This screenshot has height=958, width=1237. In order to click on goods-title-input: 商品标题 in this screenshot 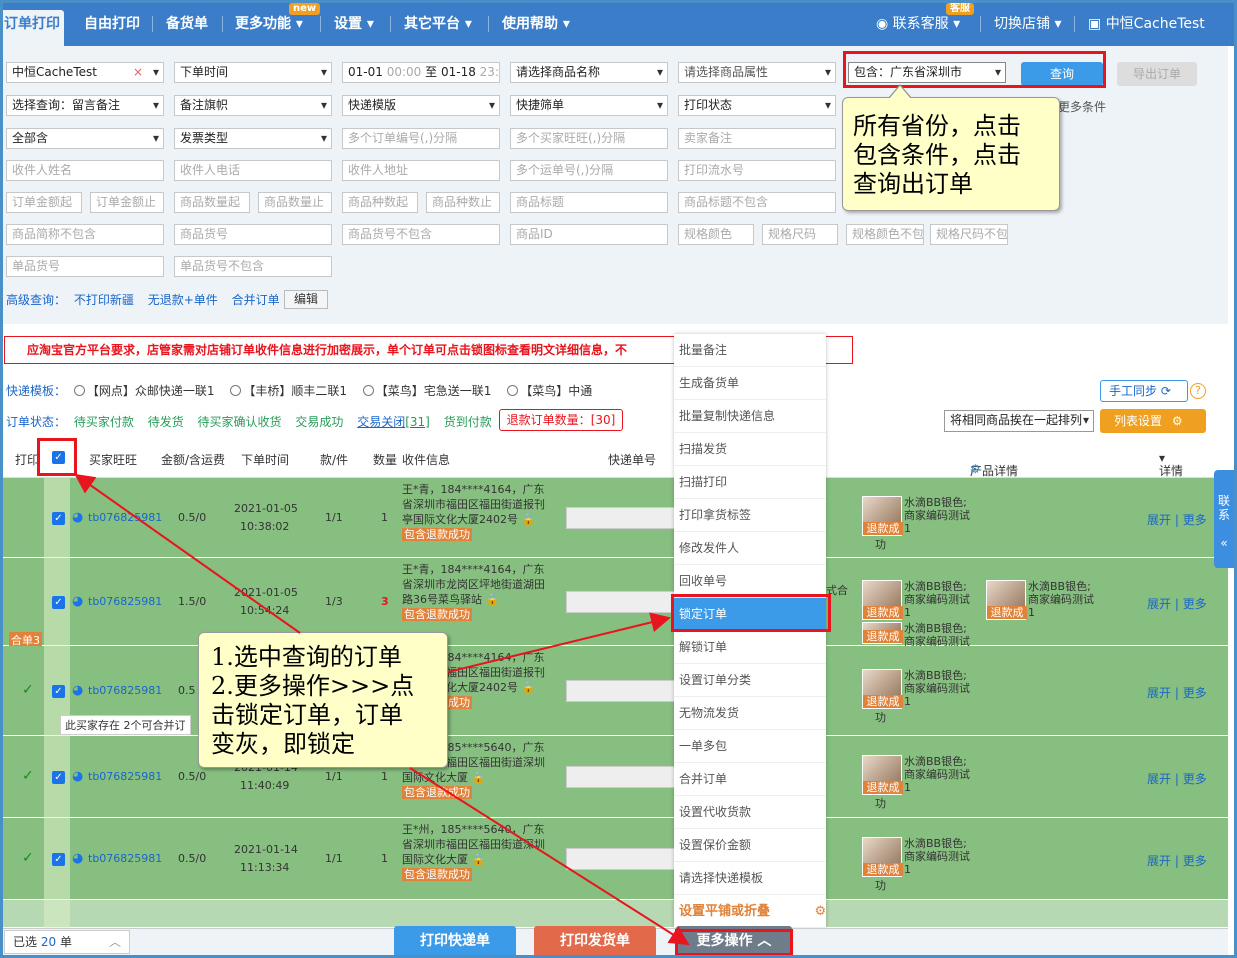, I will do `click(589, 202)`.